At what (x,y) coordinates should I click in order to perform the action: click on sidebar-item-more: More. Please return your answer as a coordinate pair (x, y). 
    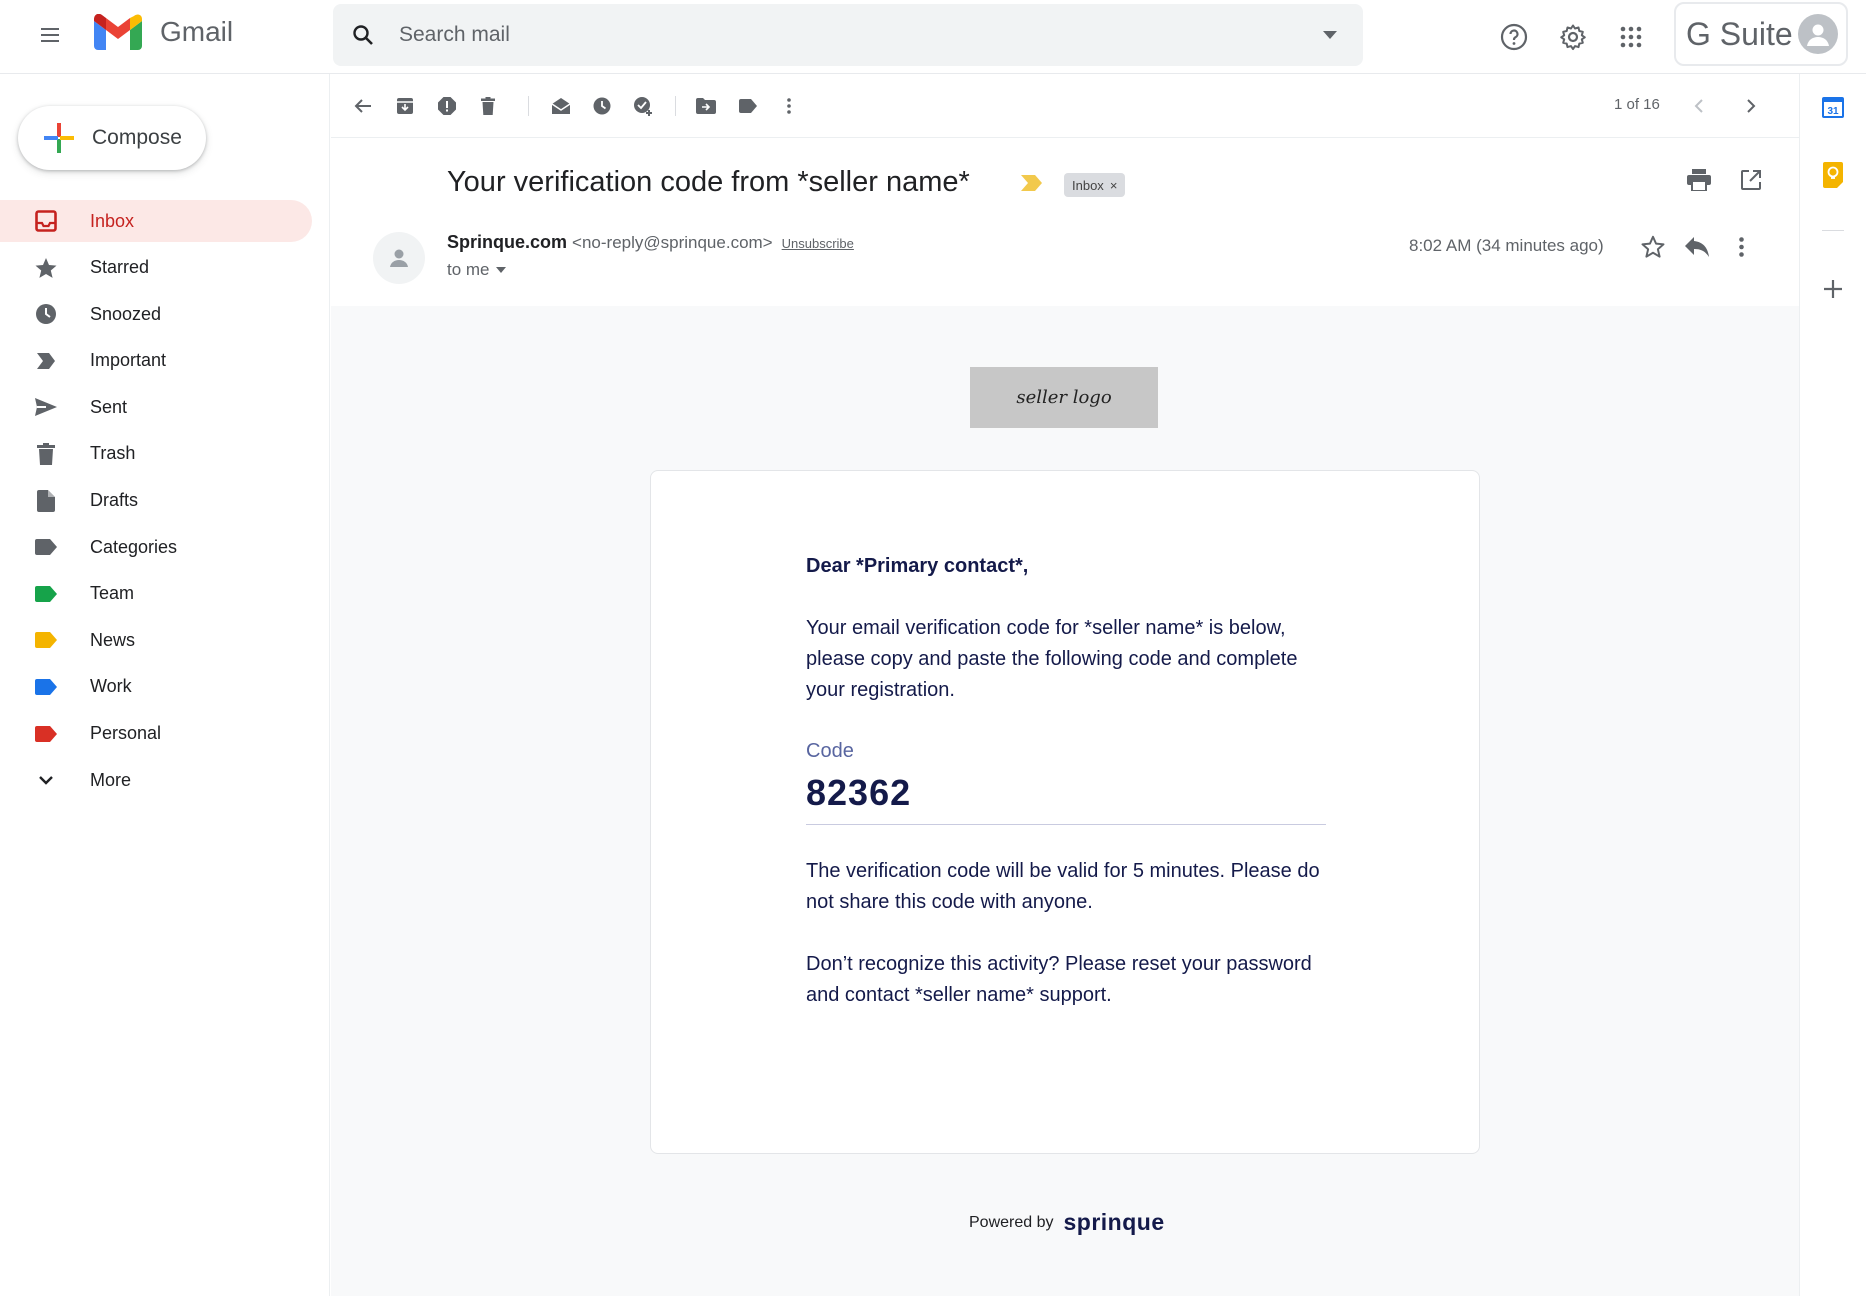
    Looking at the image, I should click on (156, 780).